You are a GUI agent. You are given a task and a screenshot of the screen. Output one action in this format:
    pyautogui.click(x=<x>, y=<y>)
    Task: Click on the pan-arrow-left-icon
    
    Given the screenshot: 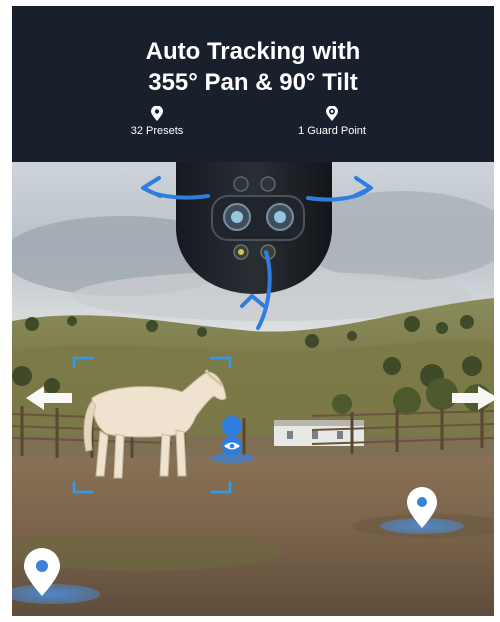 What is the action you would take?
    pyautogui.click(x=175, y=188)
    